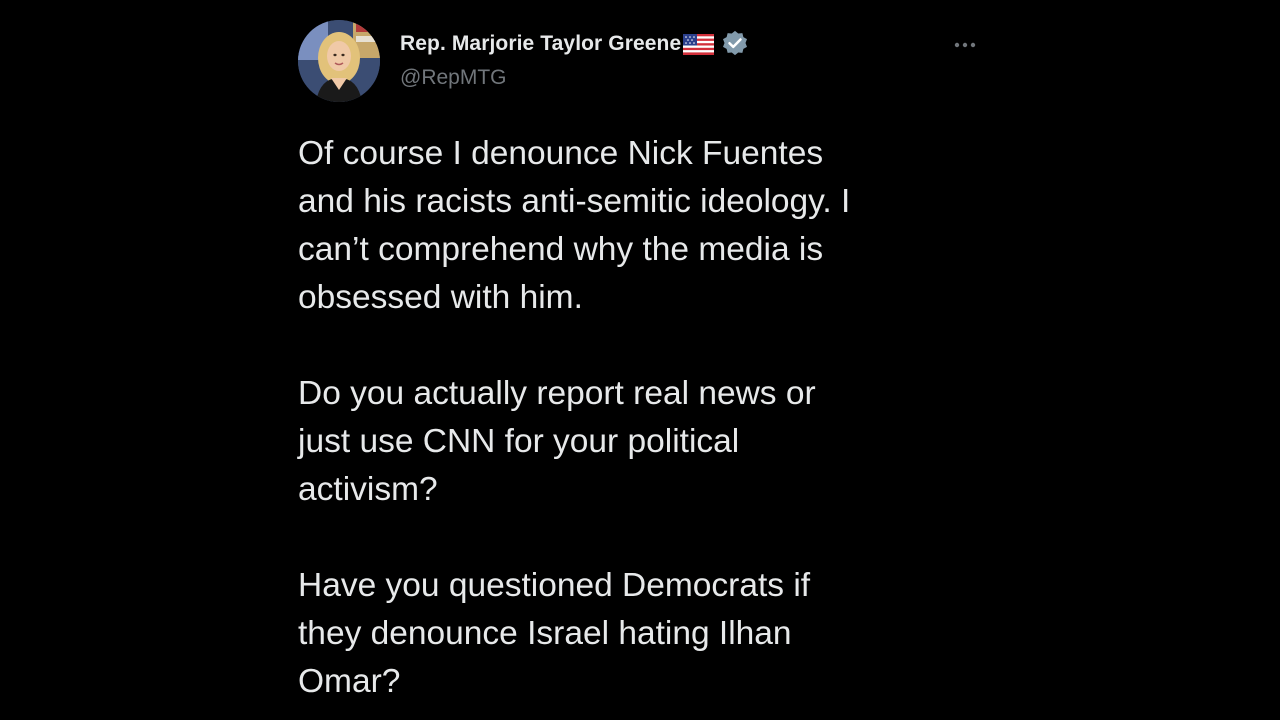 The height and width of the screenshot is (720, 1280). What do you see at coordinates (575, 60) in the screenshot?
I see `author-names: Rep. Marjorie Taylor Greene @RepMTG` at bounding box center [575, 60].